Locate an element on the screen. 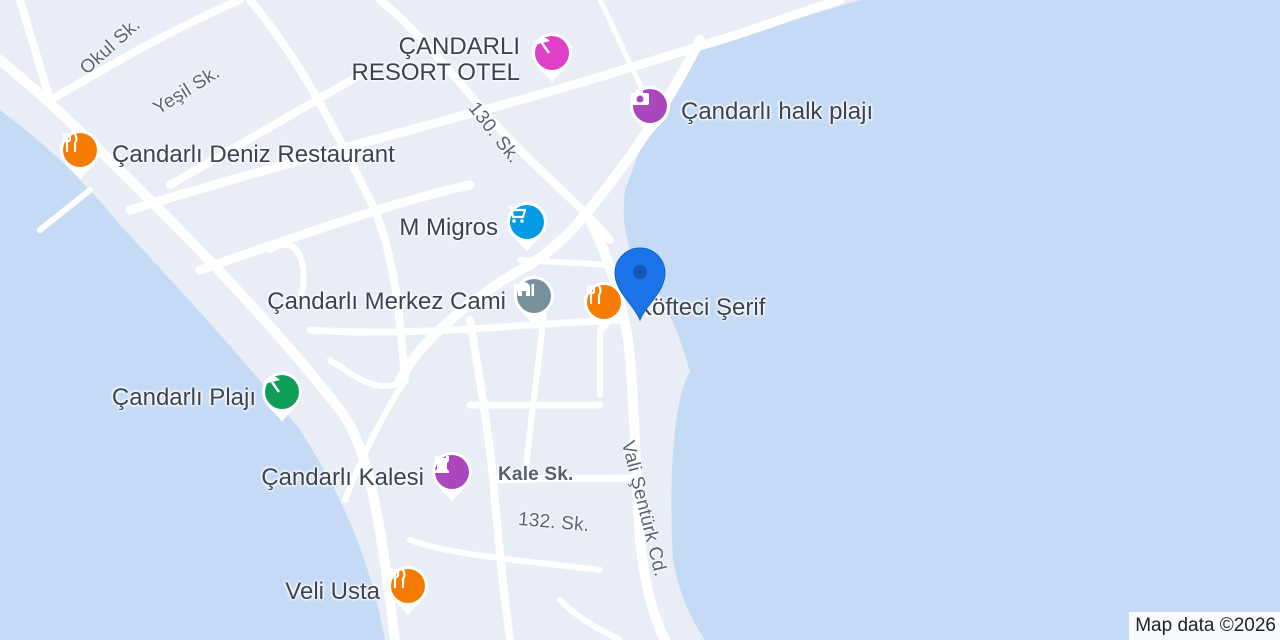  poi-label-candarli-plaji: Çandarlı Plajı is located at coordinates (158, 398).